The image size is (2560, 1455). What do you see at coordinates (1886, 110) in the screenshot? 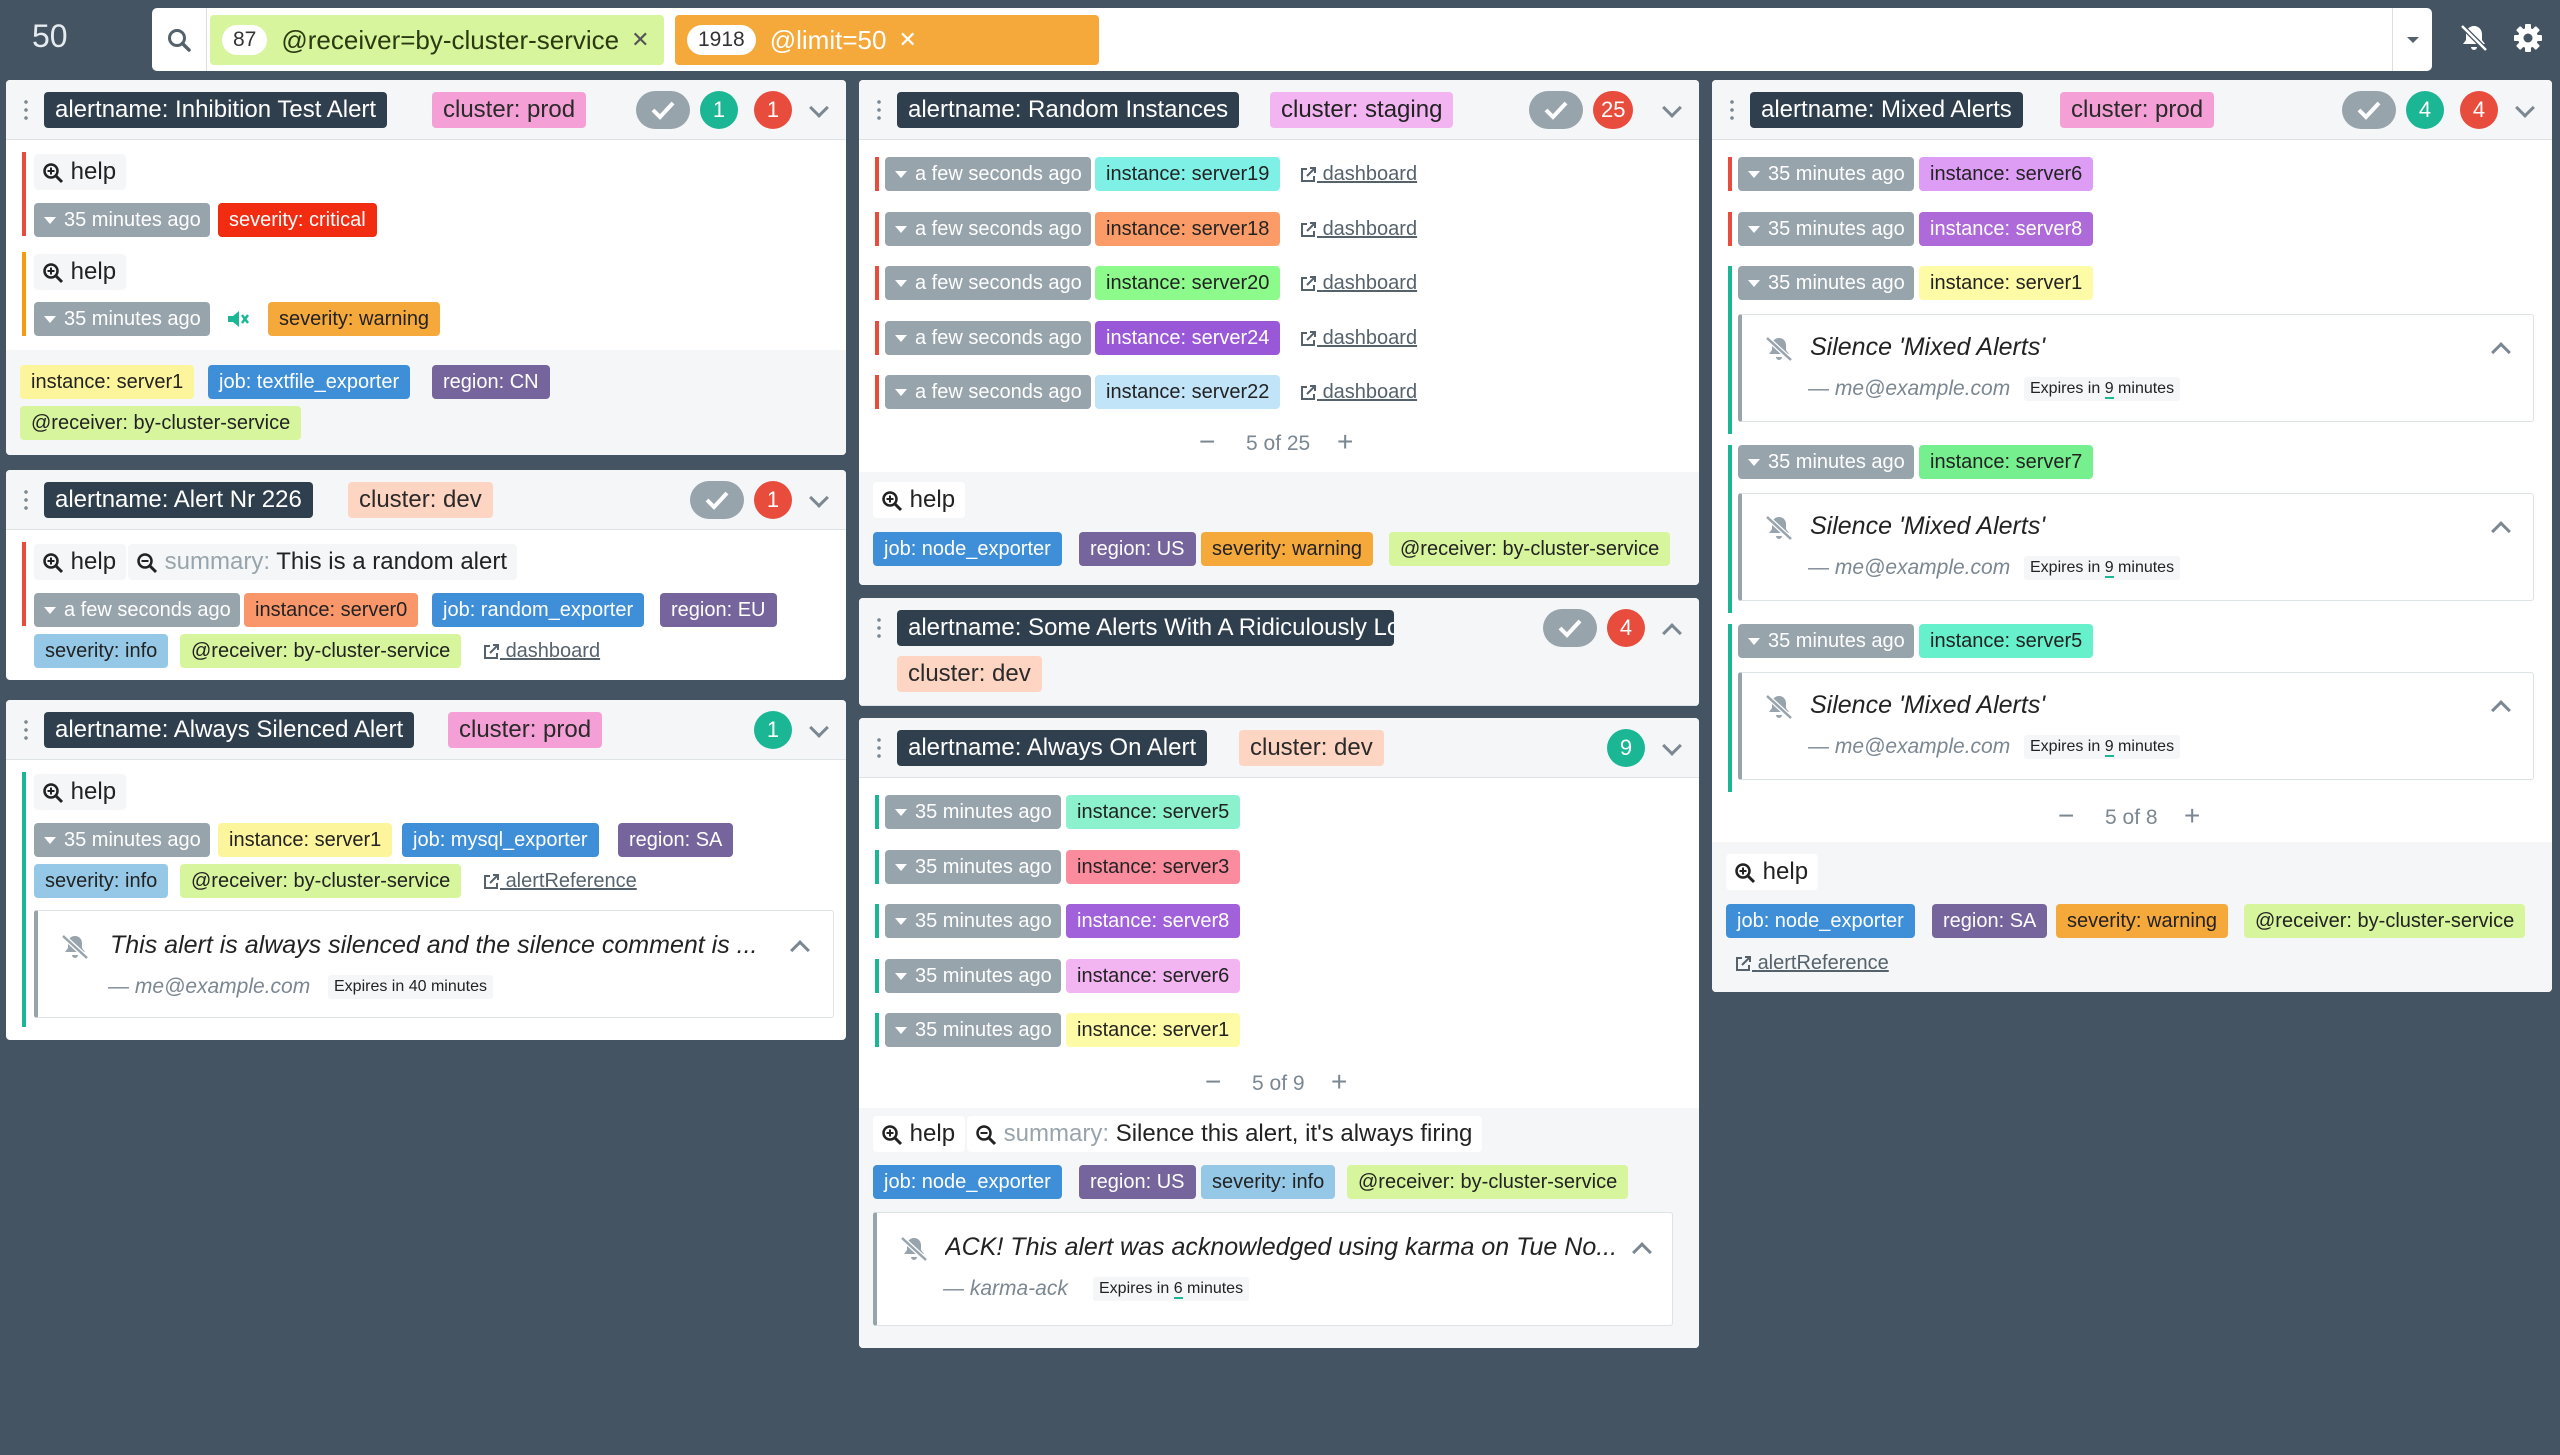
I see `alertname-label: alertname: Mixed Alerts` at bounding box center [1886, 110].